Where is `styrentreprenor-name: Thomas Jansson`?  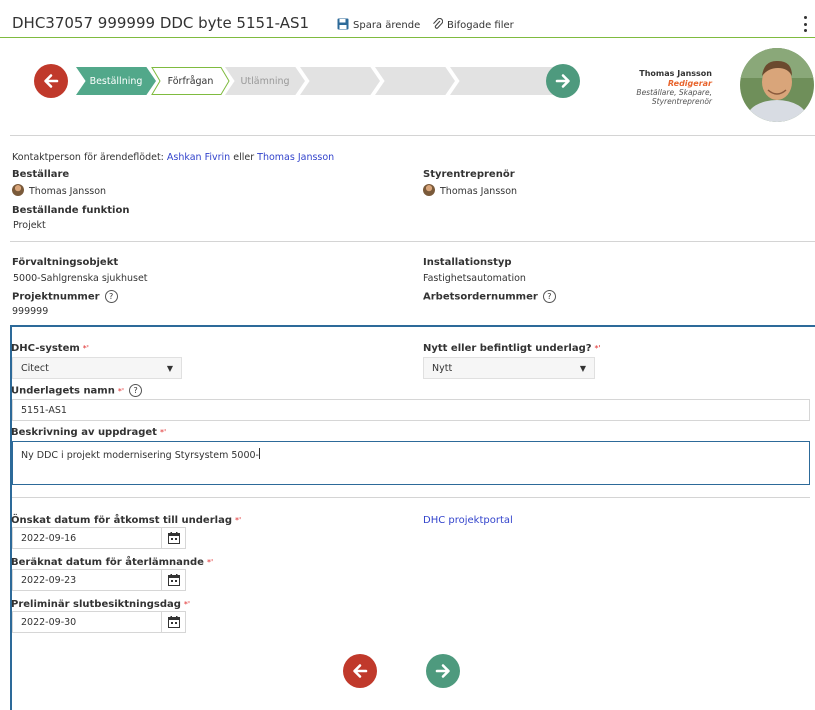
styrentreprenor-name: Thomas Jansson is located at coordinates (479, 191).